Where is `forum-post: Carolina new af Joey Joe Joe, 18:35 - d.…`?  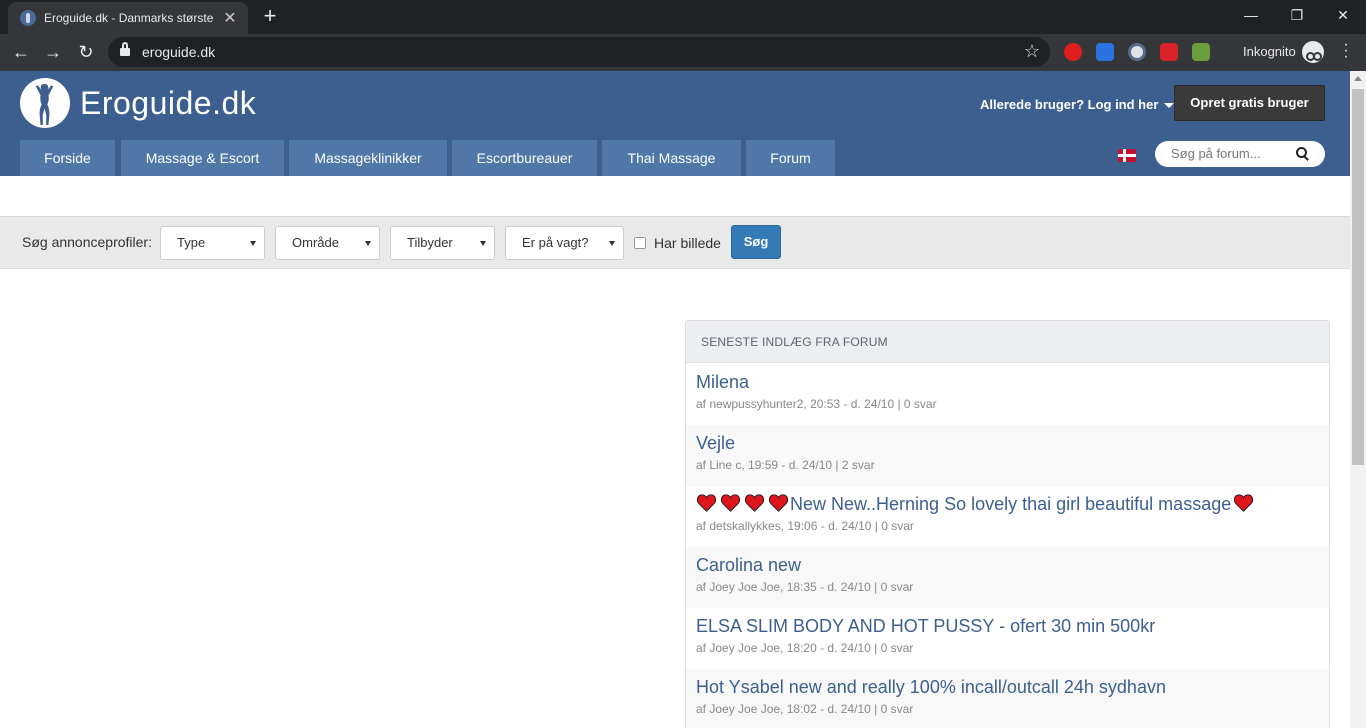 forum-post: Carolina new af Joey Joe Joe, 18:35 - d.… is located at coordinates (1007, 577).